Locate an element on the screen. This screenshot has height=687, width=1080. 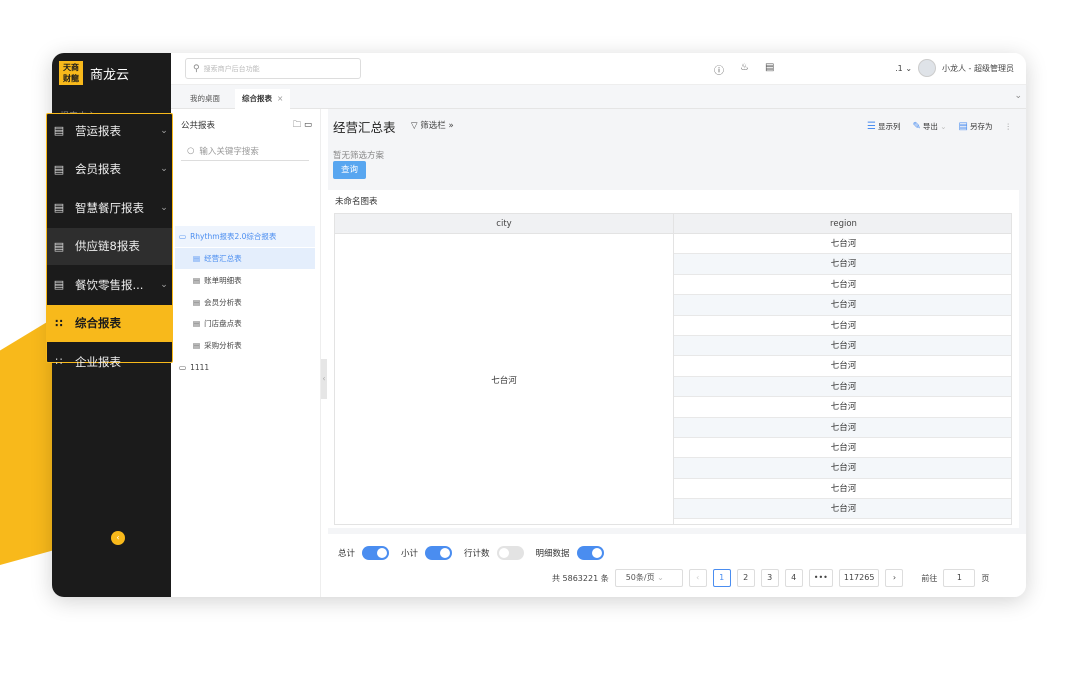
menu-item-2: ▤ 智慧餐厅报表 ⌄ is located at coordinates (109, 207).